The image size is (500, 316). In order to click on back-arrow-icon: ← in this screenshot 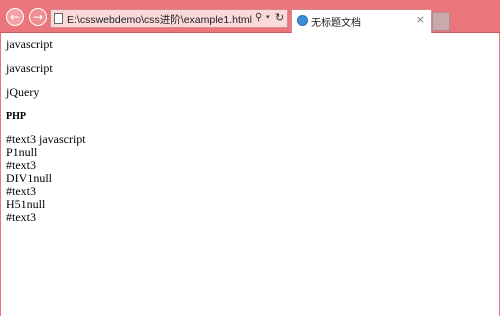, I will do `click(15, 17)`.